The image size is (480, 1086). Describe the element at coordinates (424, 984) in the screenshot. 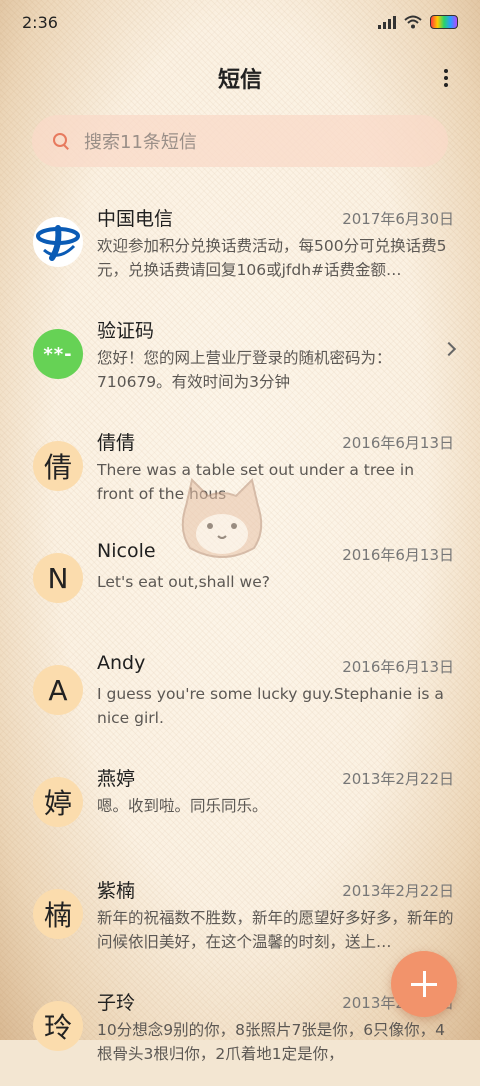

I see `compose-plus-icon` at that location.